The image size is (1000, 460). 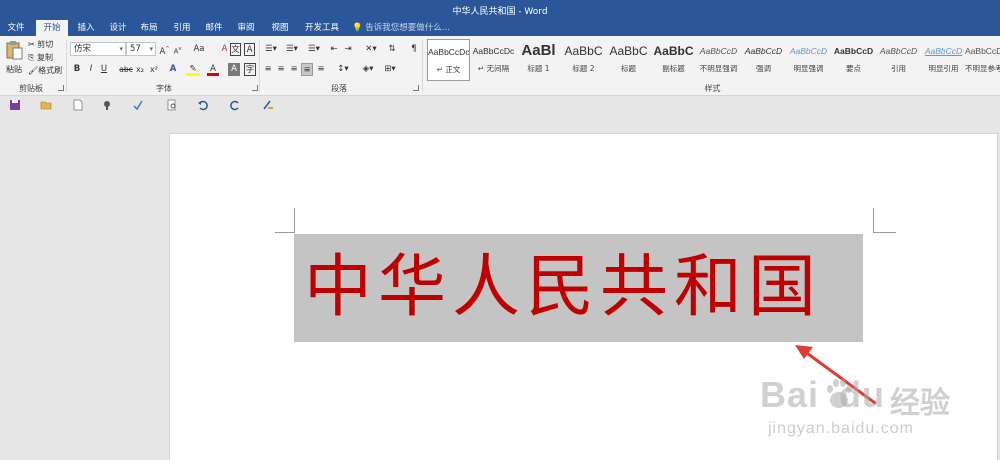 What do you see at coordinates (583, 68) in the screenshot?
I see `style-label: 标题 2` at bounding box center [583, 68].